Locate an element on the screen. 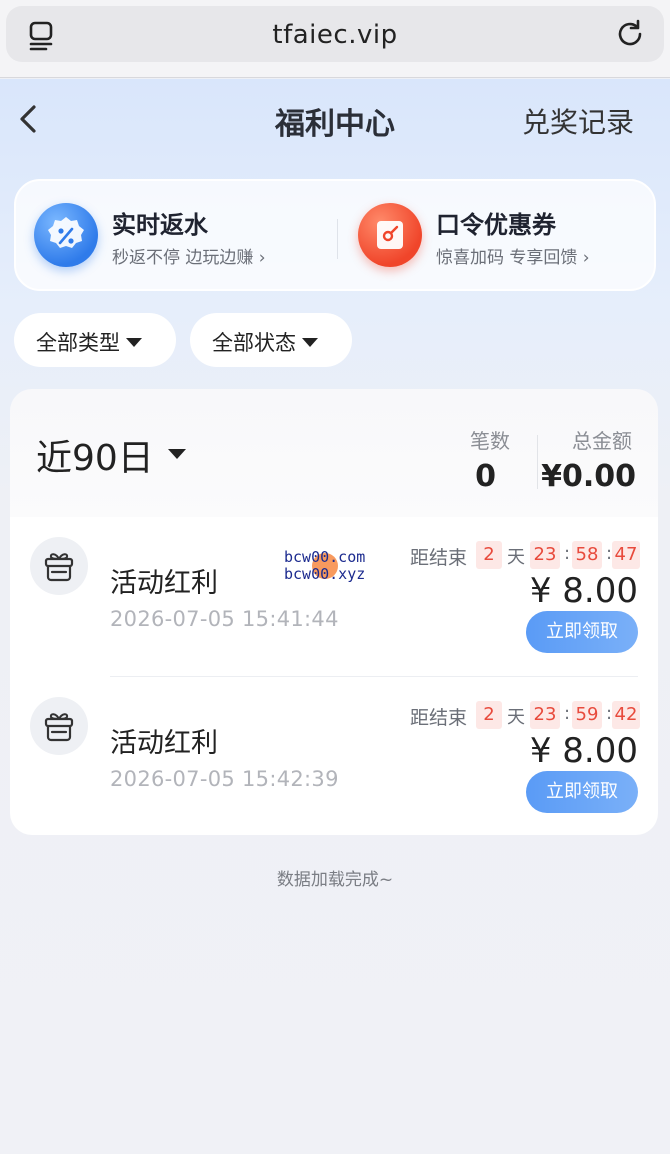 The image size is (670, 1154). address-bar: tfaiec.vip is located at coordinates (335, 34).